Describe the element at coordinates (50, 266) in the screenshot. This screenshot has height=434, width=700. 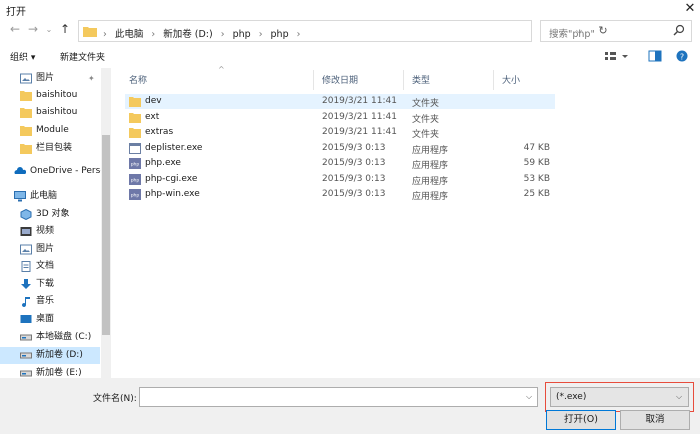
I see `sidebar-item: 文档` at that location.